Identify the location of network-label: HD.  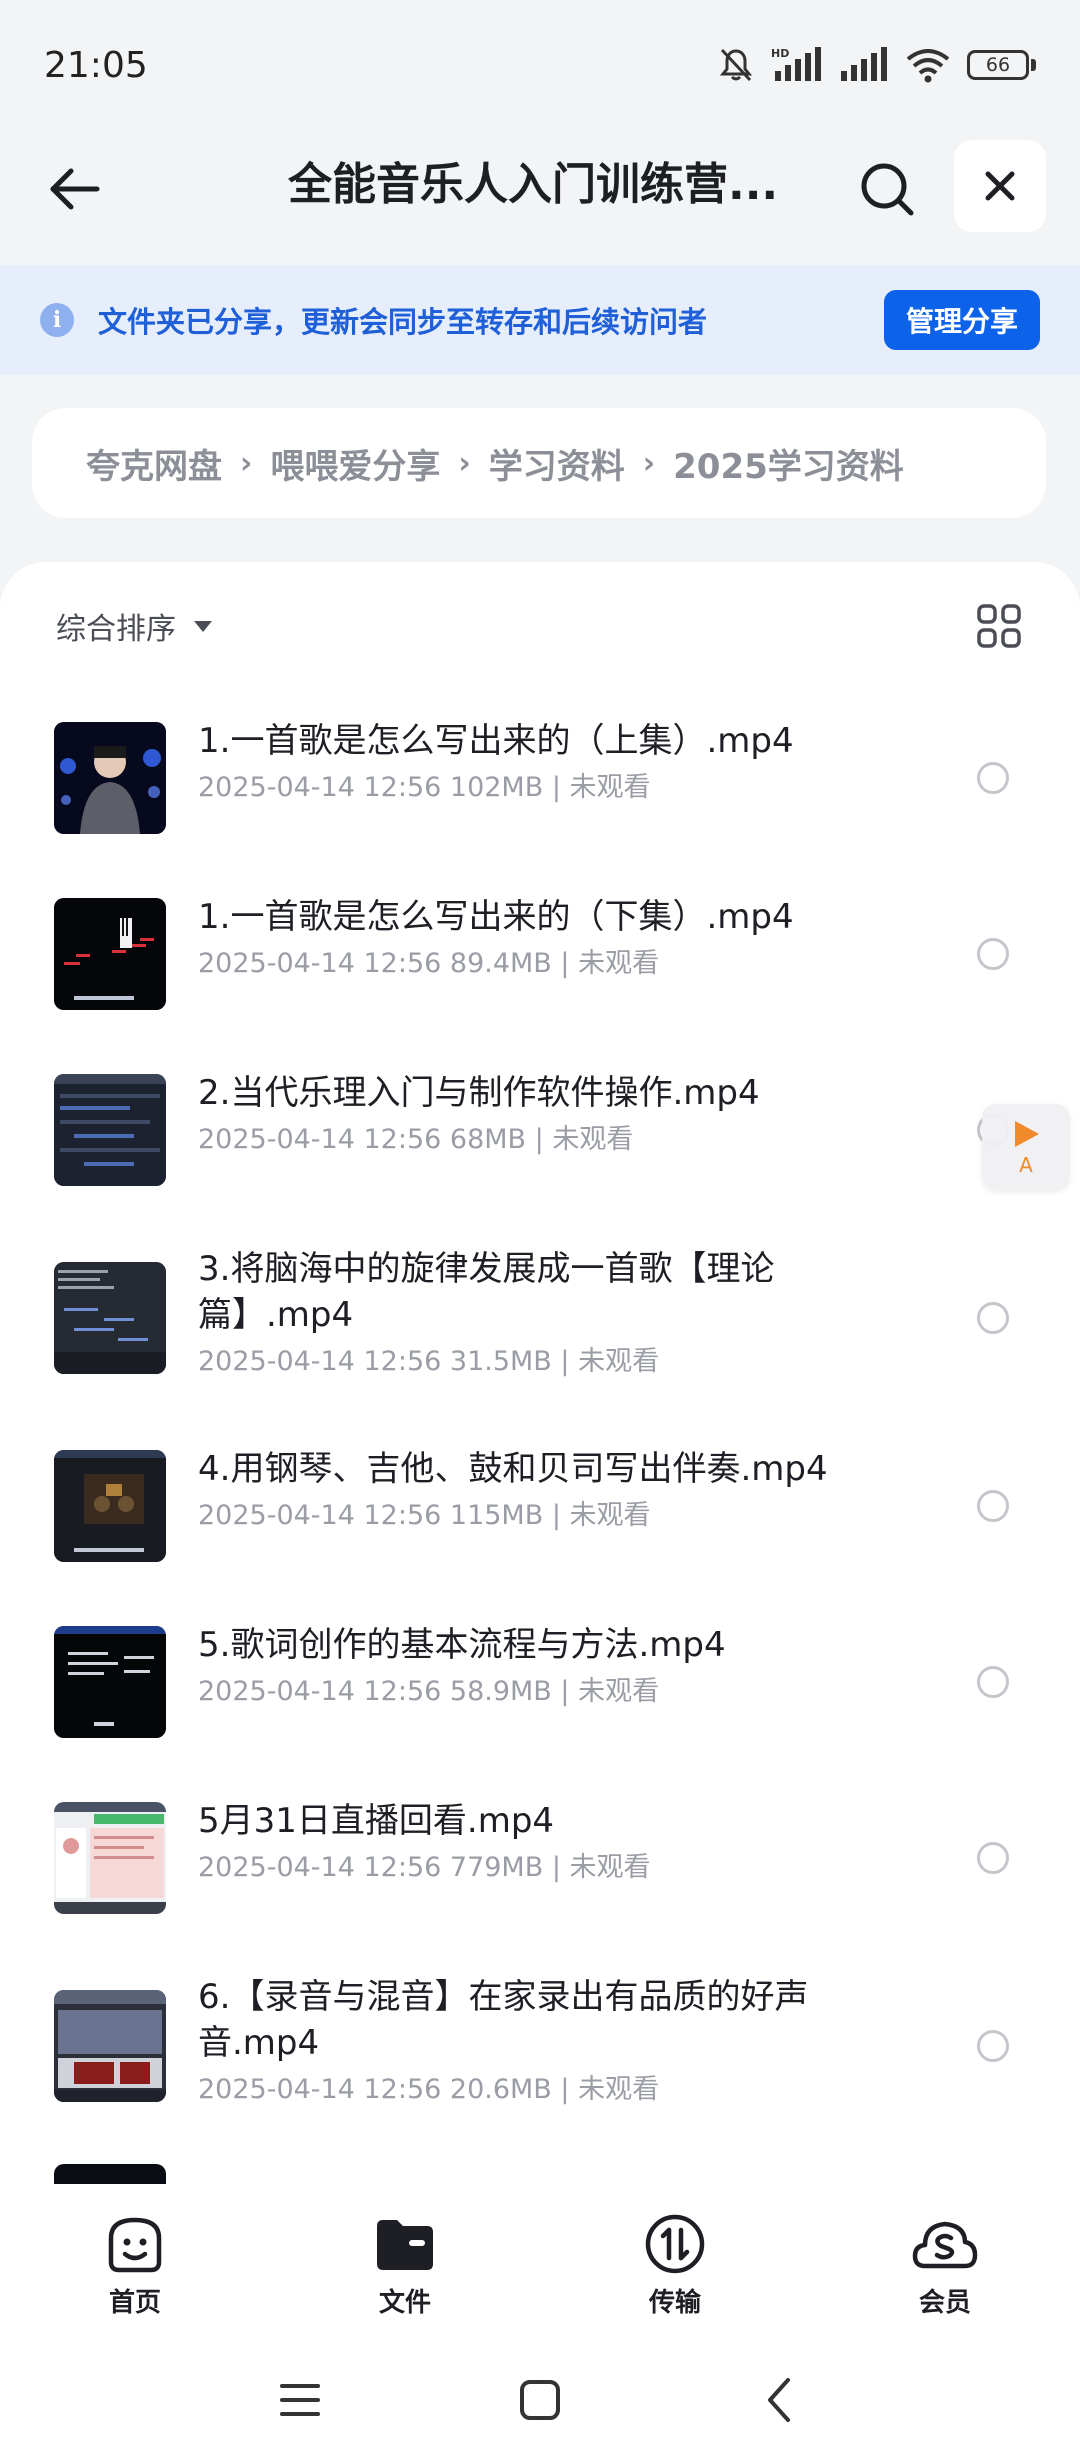
(780, 53).